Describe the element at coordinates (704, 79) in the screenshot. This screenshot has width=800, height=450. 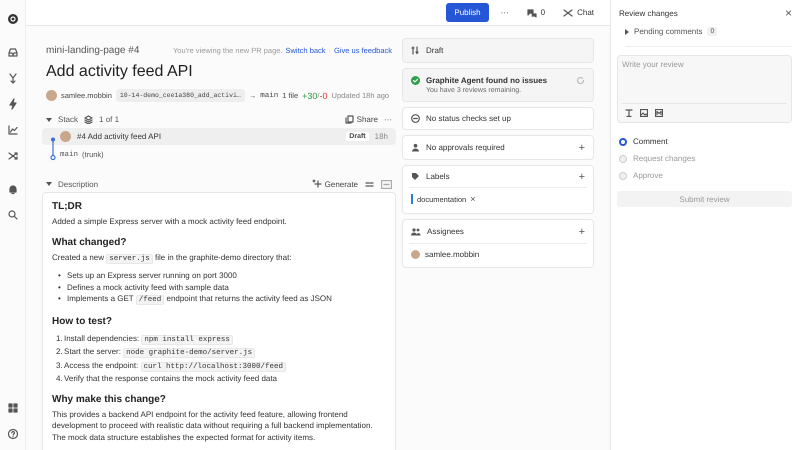
I see `review-input: Write your review` at that location.